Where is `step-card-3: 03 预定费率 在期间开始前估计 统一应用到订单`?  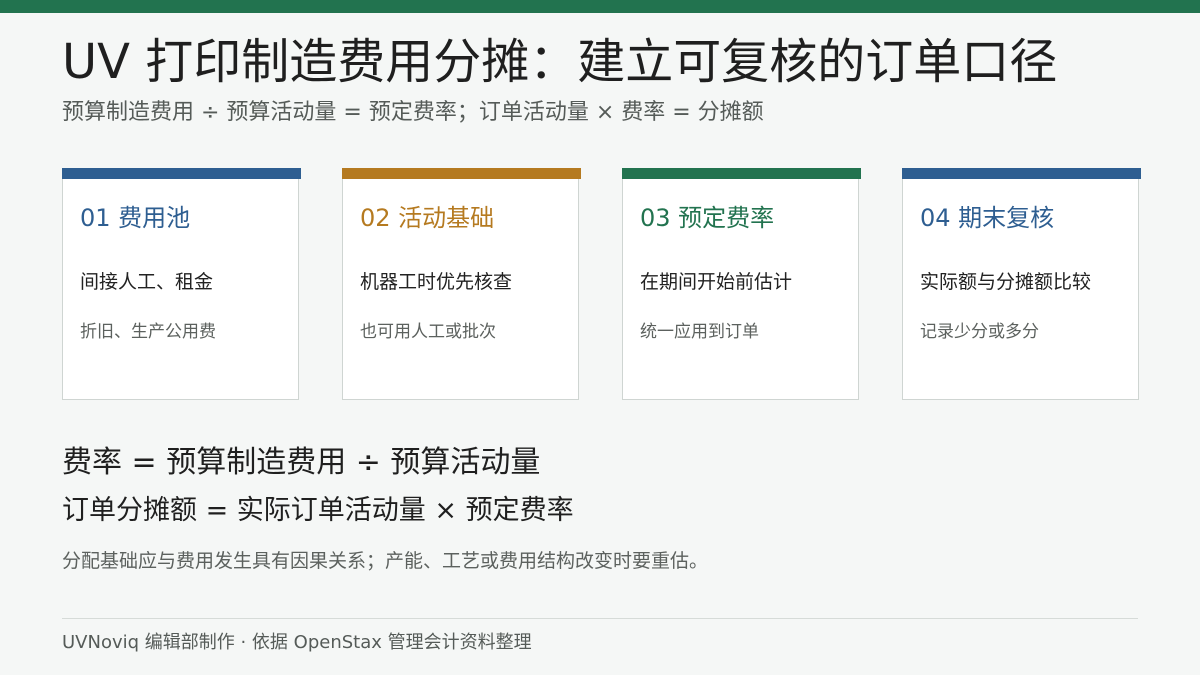 step-card-3: 03 预定费率 在期间开始前估计 统一应用到订单 is located at coordinates (741, 284).